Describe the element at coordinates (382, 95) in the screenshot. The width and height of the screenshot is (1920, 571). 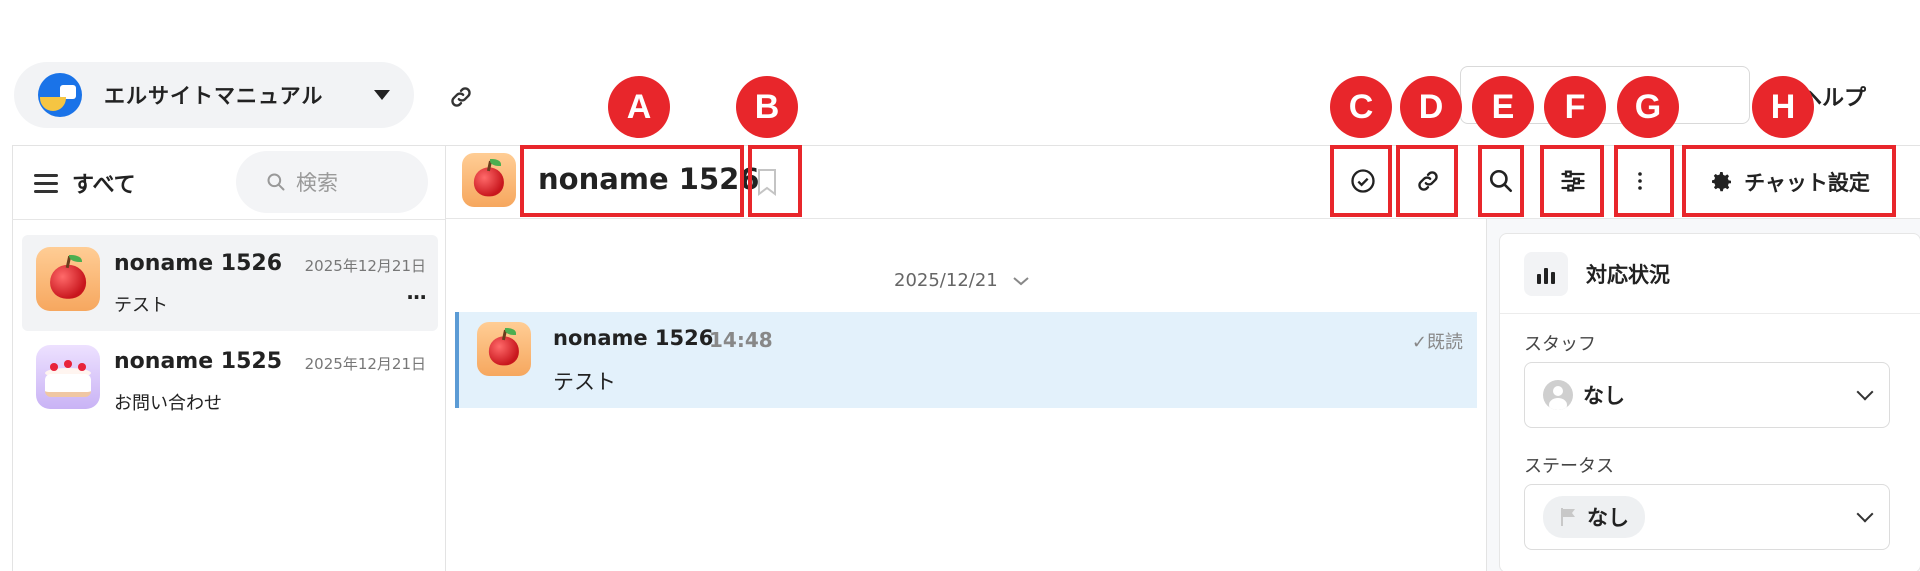
I see `caret-down-icon` at that location.